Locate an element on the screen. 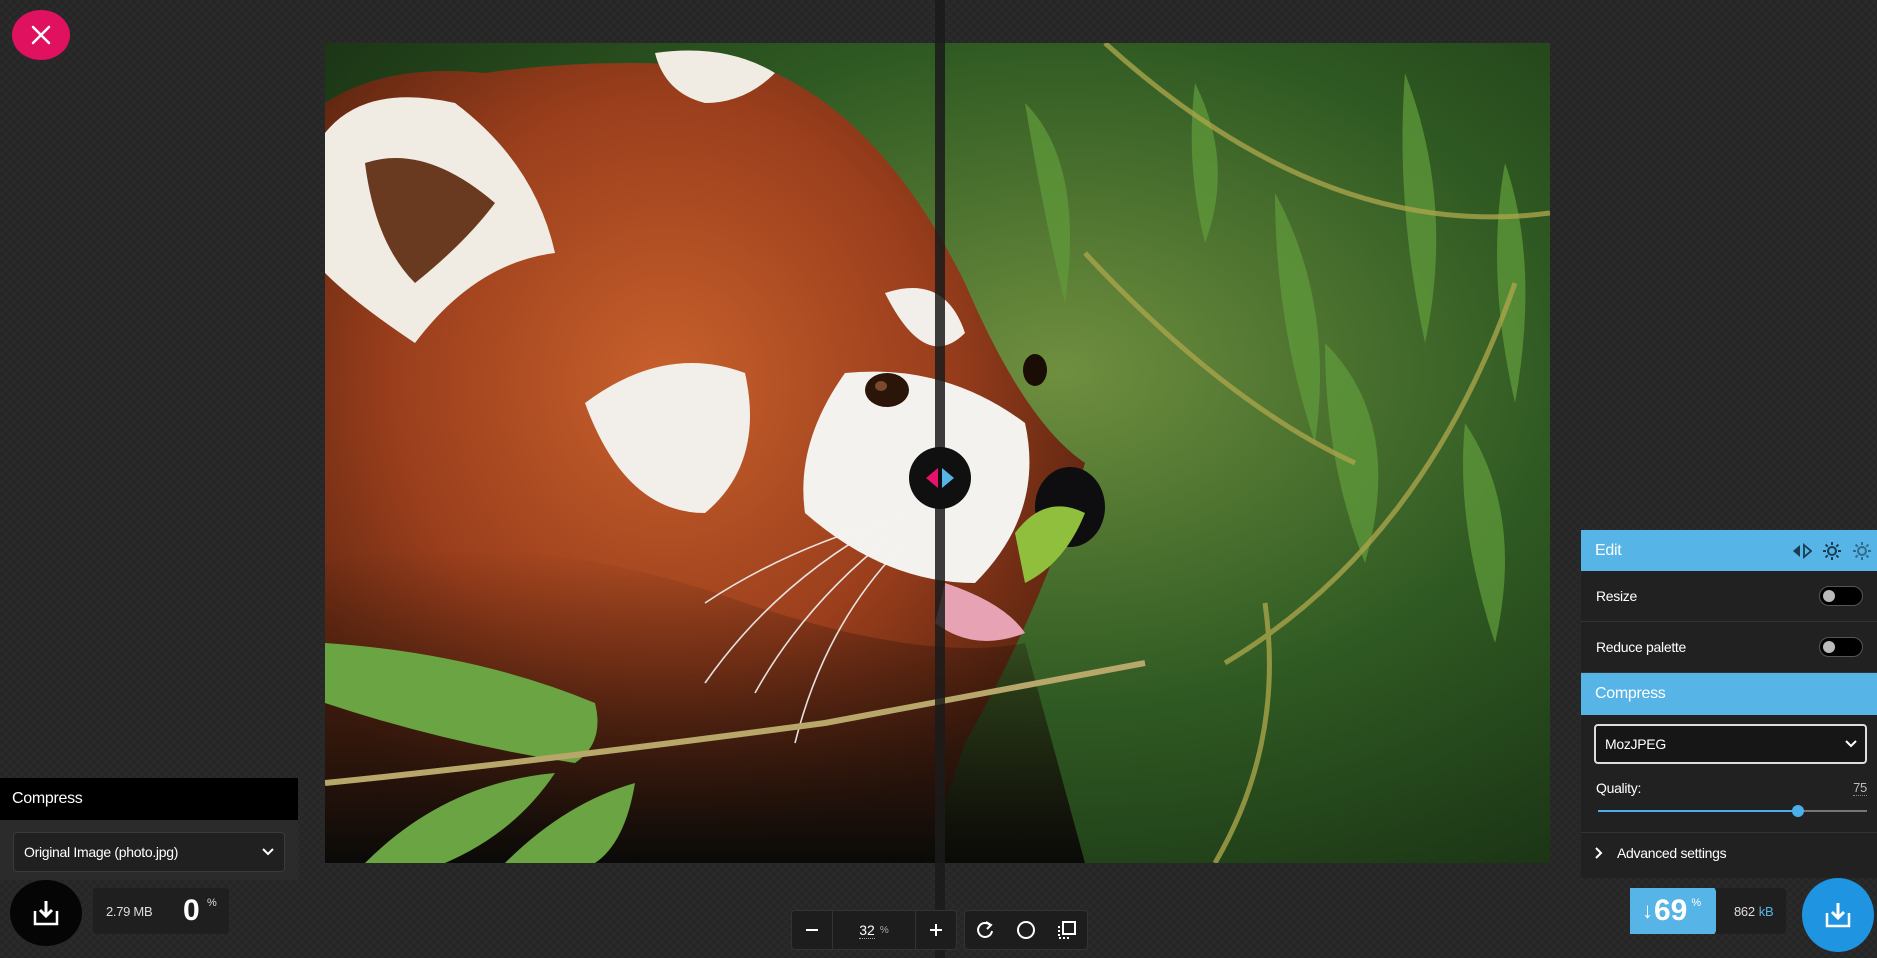 This screenshot has height=958, width=1877. plus-icon is located at coordinates (936, 930).